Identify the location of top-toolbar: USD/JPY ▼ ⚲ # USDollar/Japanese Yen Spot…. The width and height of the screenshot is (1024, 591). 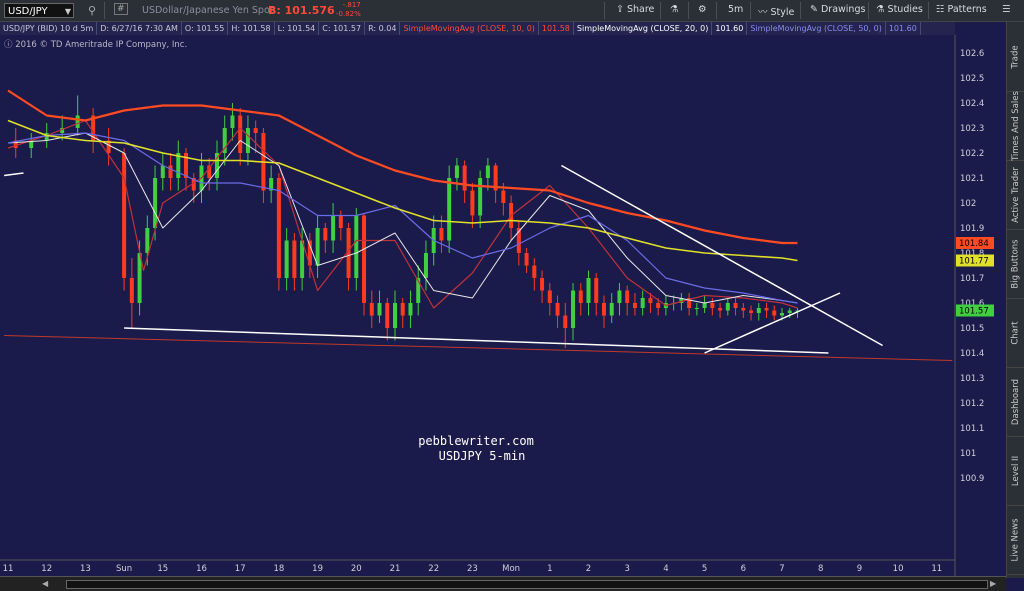
(512, 11).